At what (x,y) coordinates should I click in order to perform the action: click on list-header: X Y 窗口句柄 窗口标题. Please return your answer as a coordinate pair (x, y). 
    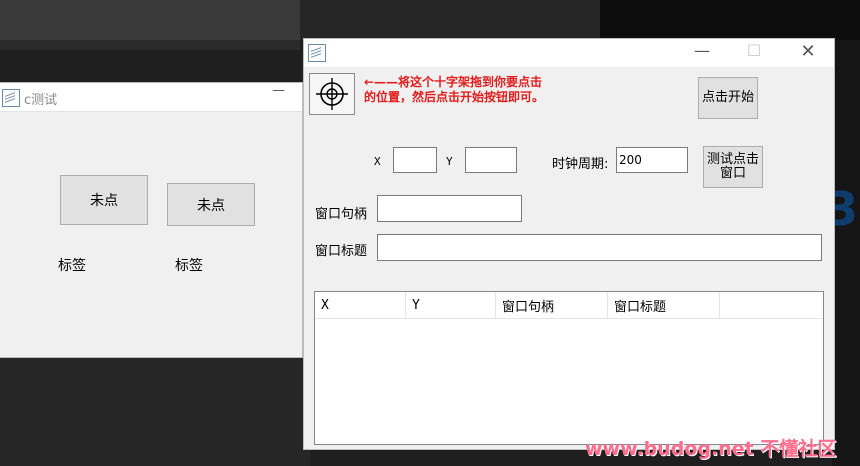
    Looking at the image, I should click on (569, 305).